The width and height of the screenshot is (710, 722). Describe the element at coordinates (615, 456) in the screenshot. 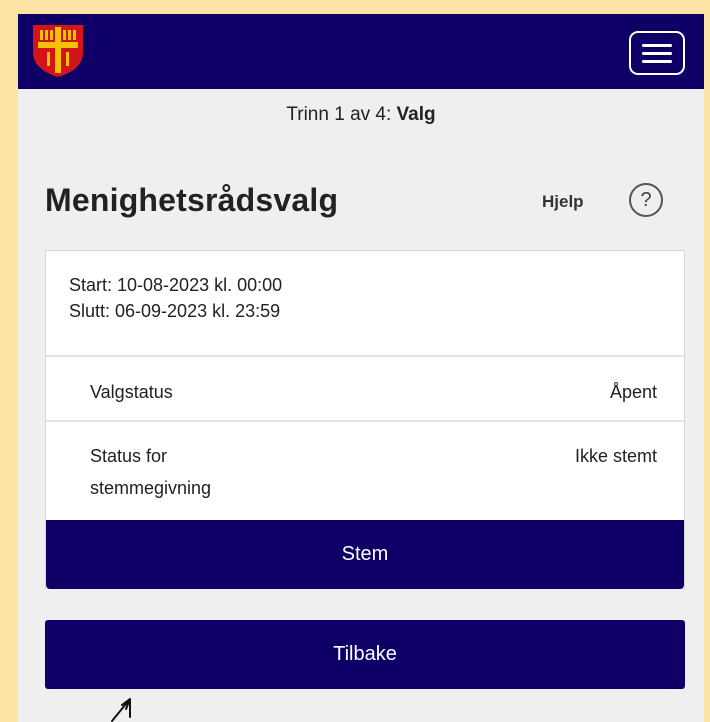

I see `voting-status-value: Ikke stemt` at that location.